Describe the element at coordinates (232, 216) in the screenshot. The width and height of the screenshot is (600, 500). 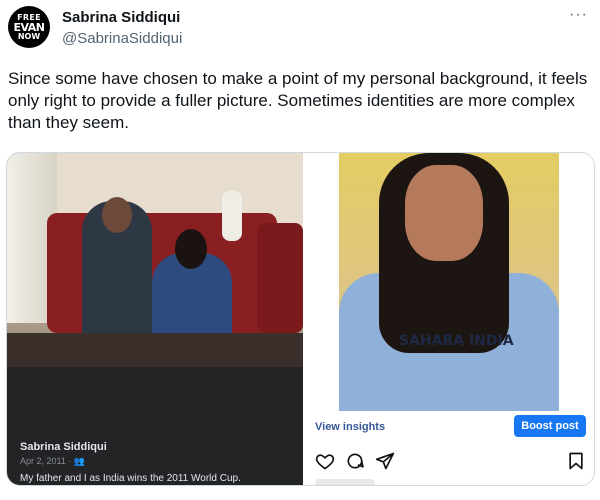
I see `photo-vase` at that location.